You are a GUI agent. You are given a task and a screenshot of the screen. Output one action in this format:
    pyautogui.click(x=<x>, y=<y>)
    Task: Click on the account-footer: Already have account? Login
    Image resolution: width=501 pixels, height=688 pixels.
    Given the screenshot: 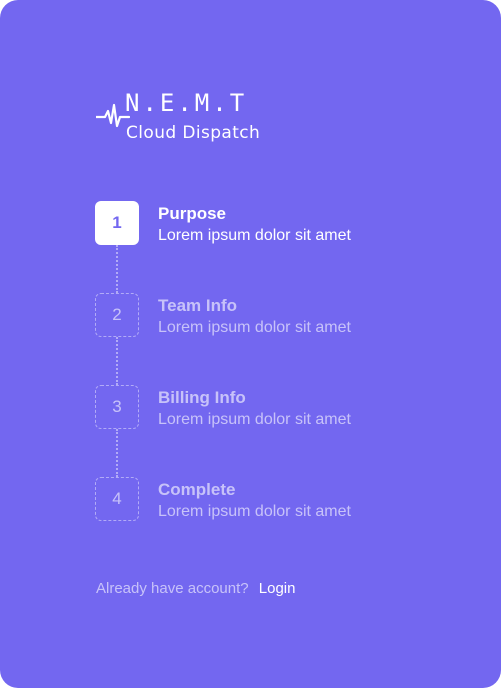 What is the action you would take?
    pyautogui.click(x=195, y=588)
    